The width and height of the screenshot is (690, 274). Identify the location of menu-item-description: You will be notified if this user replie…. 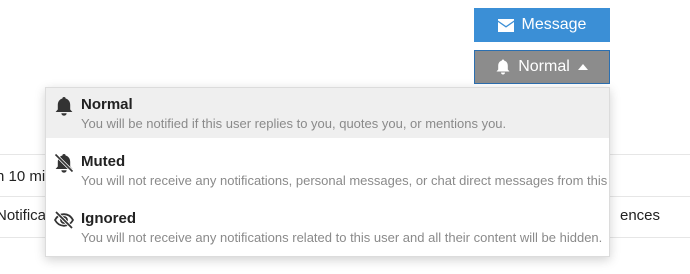
(294, 123).